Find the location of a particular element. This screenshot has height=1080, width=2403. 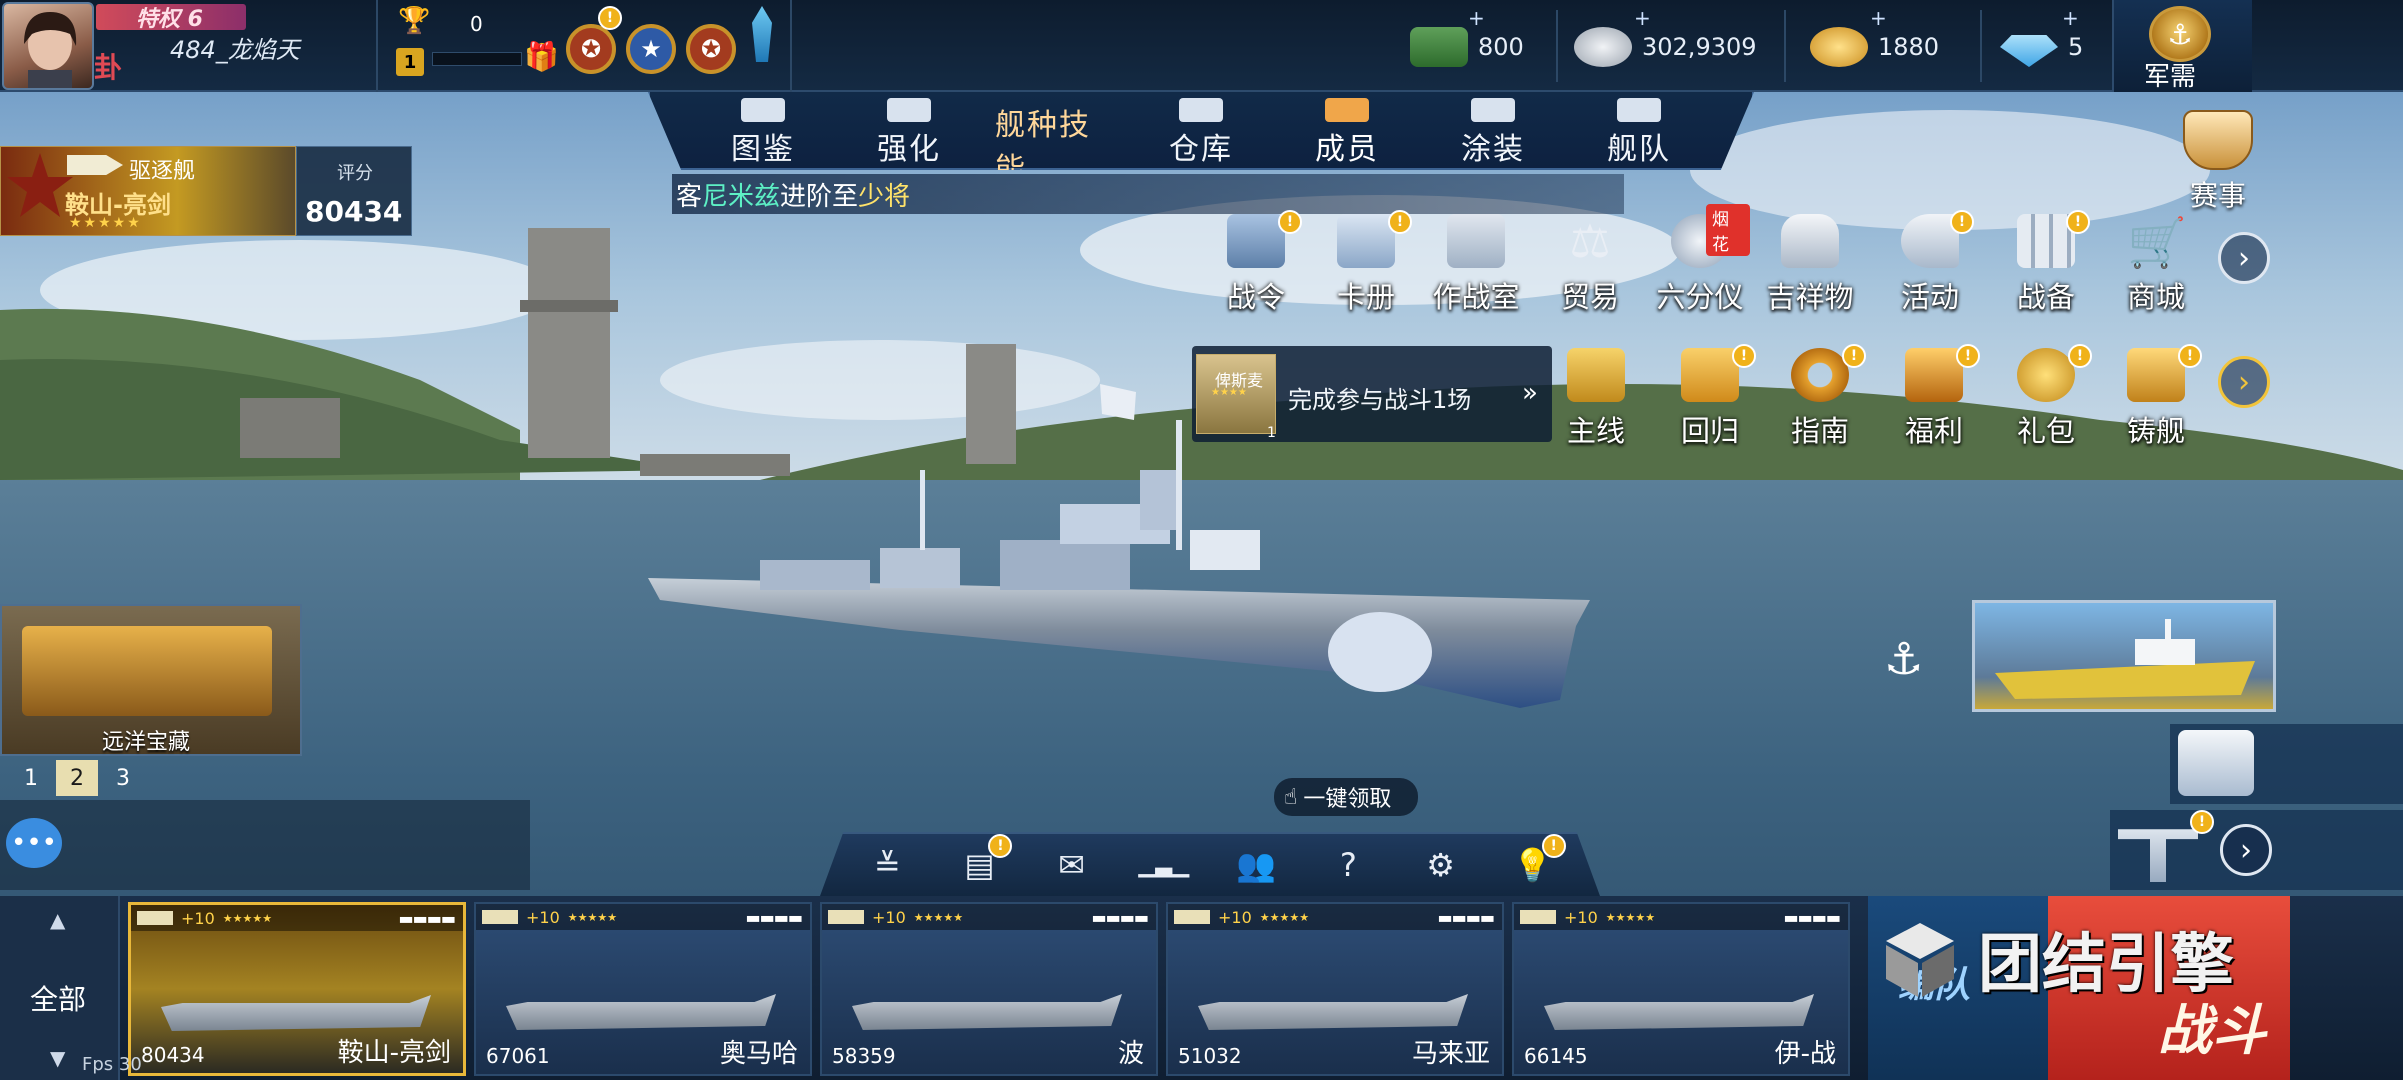

one-click-claim-button: ☝ 一键领取 is located at coordinates (1346, 797).